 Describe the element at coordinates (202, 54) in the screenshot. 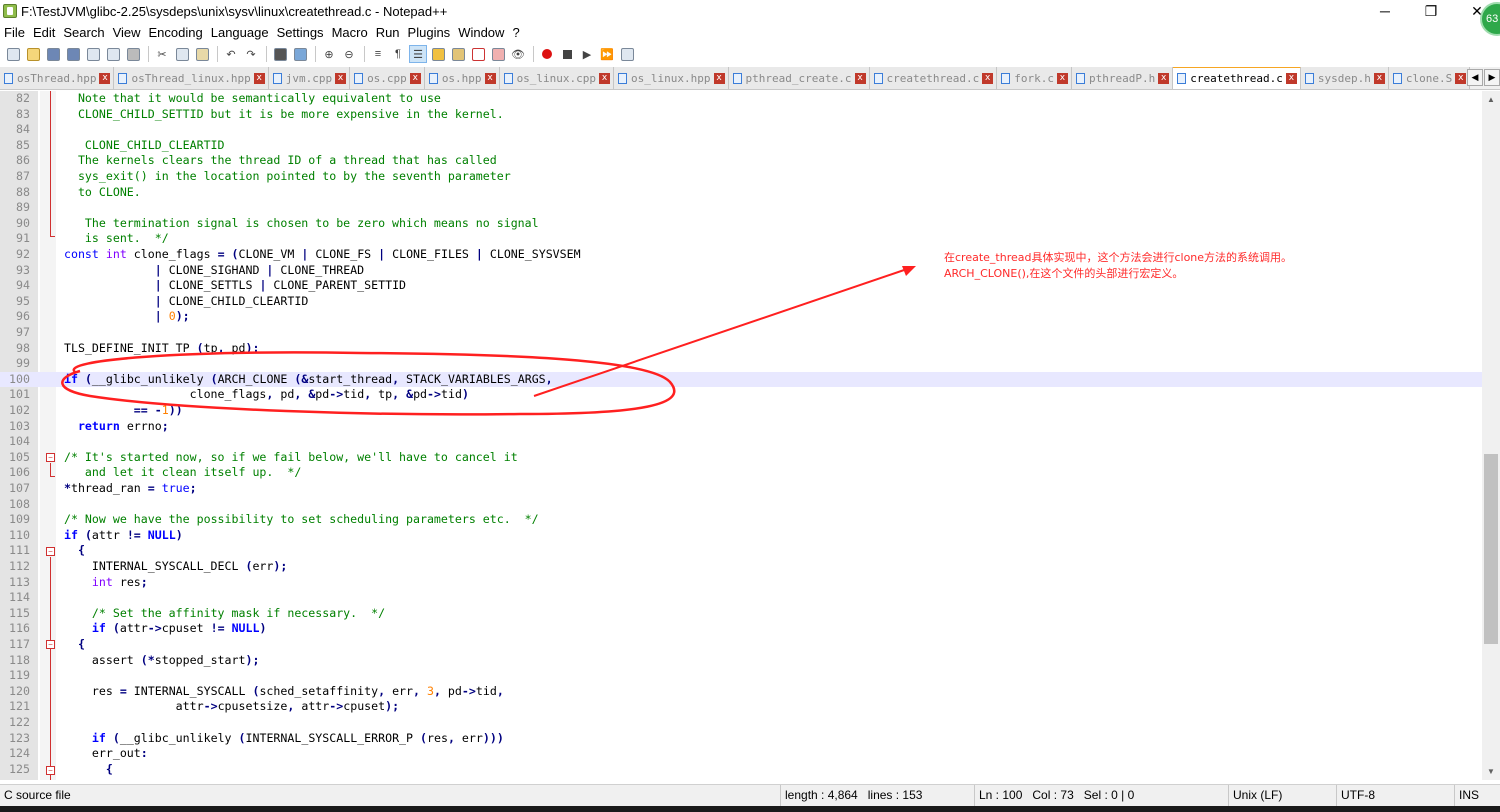

I see `paste-icon` at that location.